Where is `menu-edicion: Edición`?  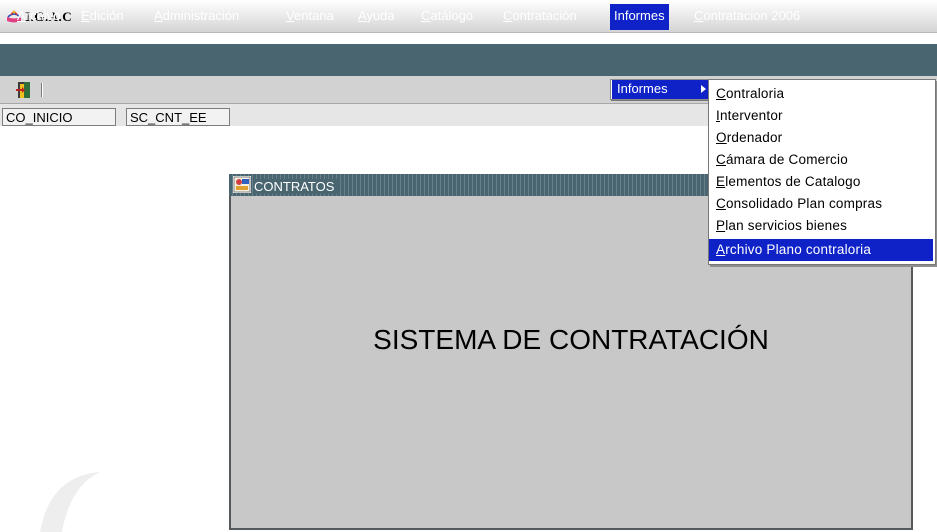 menu-edicion: Edición is located at coordinates (102, 18).